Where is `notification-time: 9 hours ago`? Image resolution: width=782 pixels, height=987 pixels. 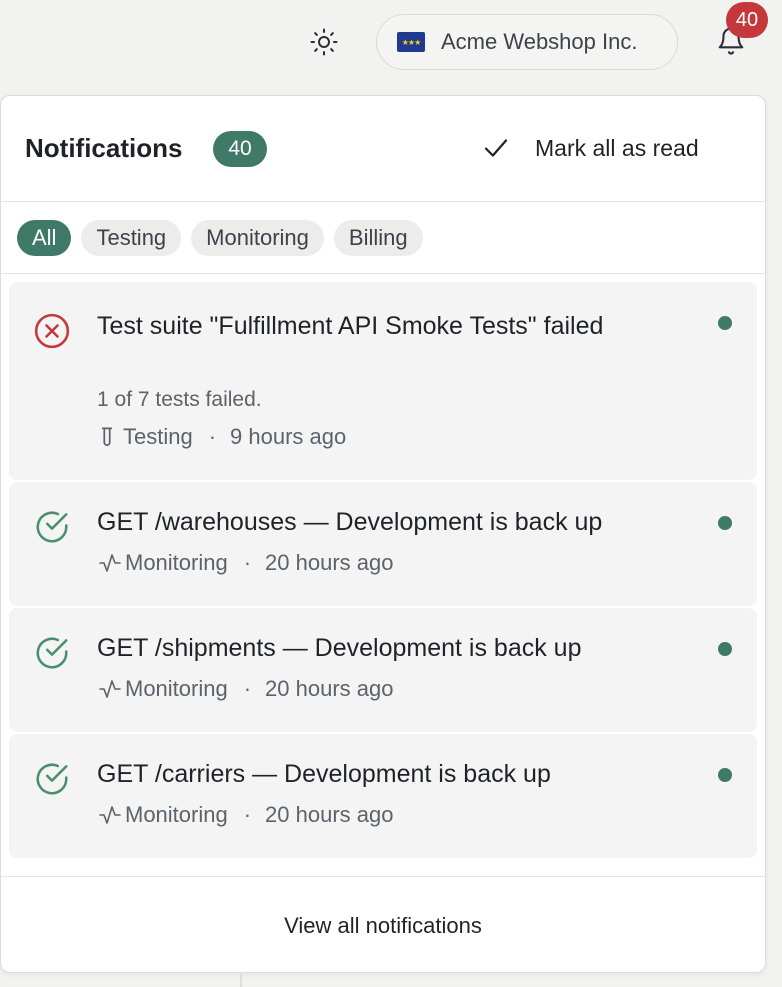
notification-time: 9 hours ago is located at coordinates (288, 436).